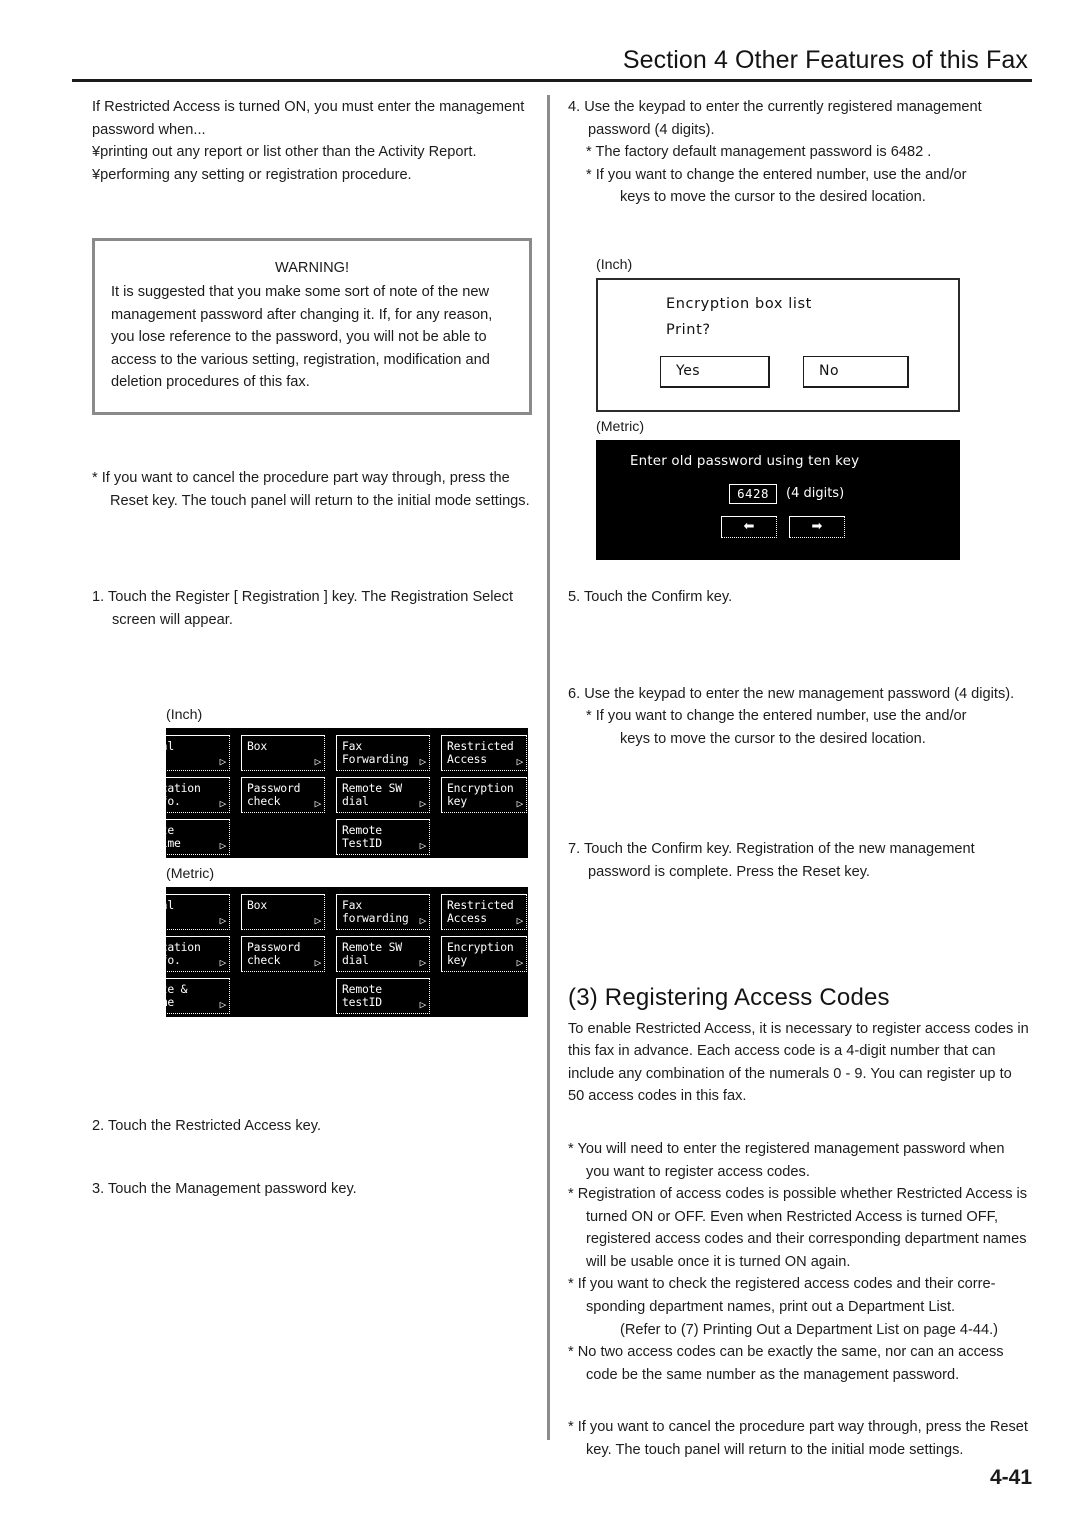 The width and height of the screenshot is (1080, 1528). Describe the element at coordinates (177, 995) in the screenshot. I see `menu-key-label: ate & ime` at that location.